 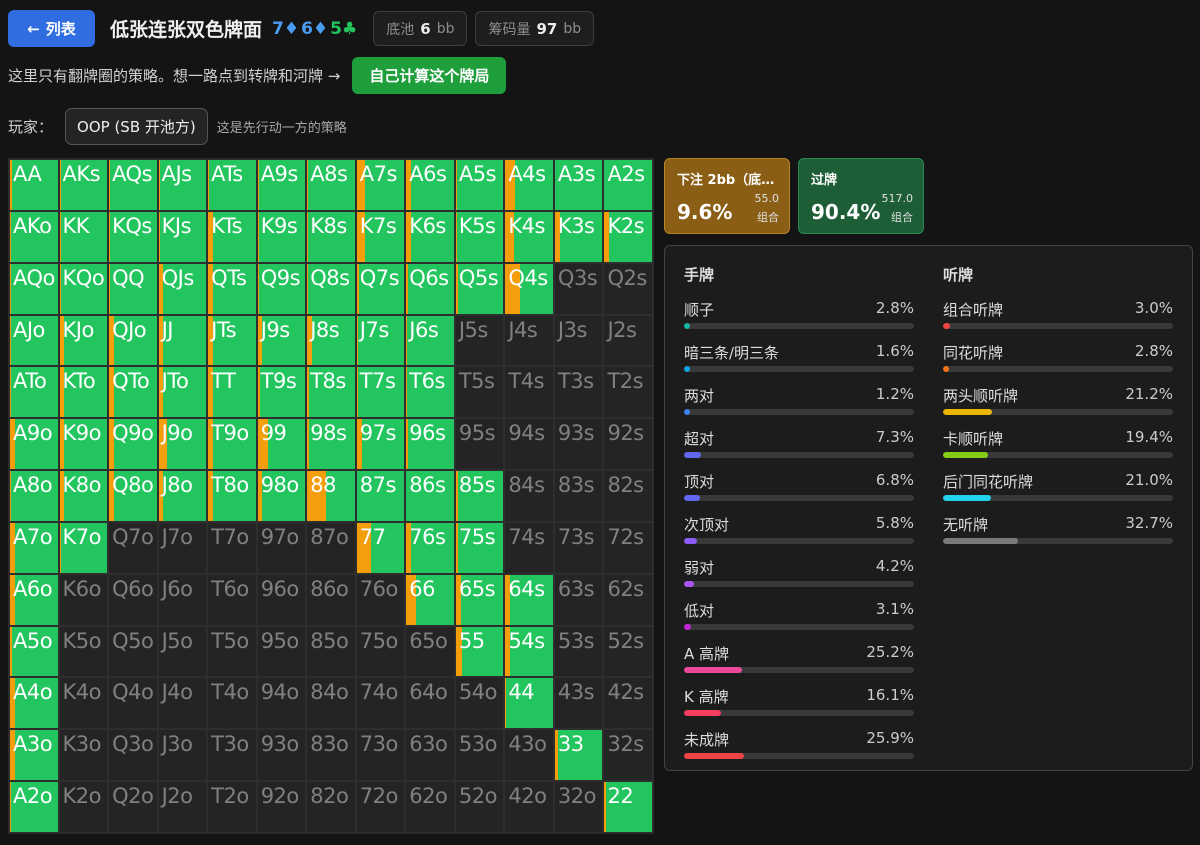 I want to click on hand-cell: 76s, so click(x=430, y=547).